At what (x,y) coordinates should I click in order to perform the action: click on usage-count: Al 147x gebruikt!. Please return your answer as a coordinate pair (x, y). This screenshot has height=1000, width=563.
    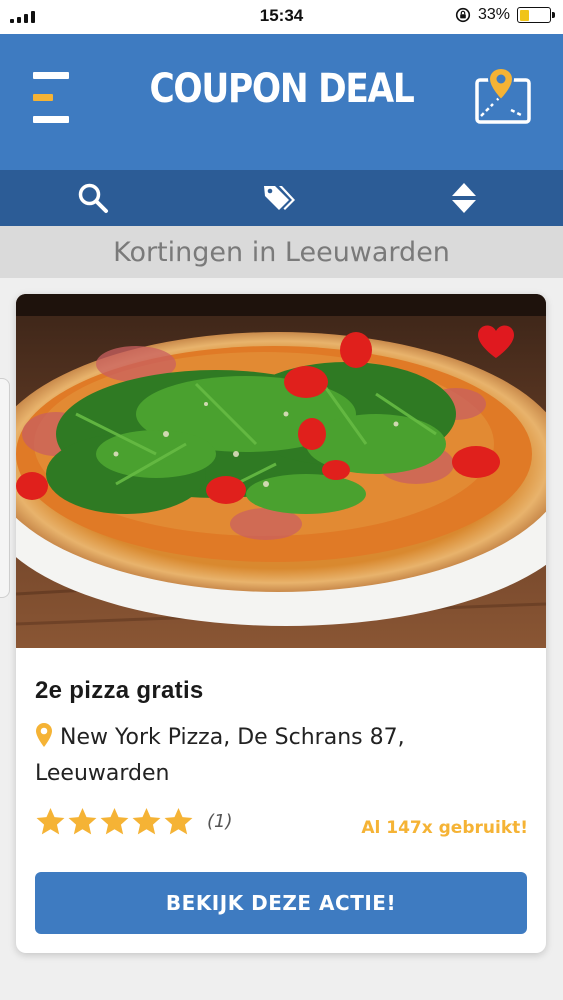
    Looking at the image, I should click on (444, 828).